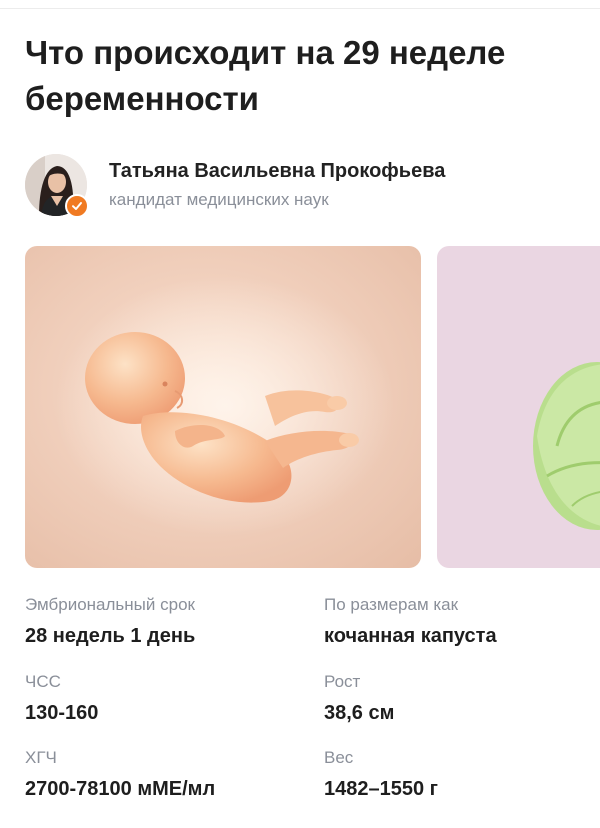  What do you see at coordinates (410, 636) in the screenshot?
I see `fact-value: кочанная капуста` at bounding box center [410, 636].